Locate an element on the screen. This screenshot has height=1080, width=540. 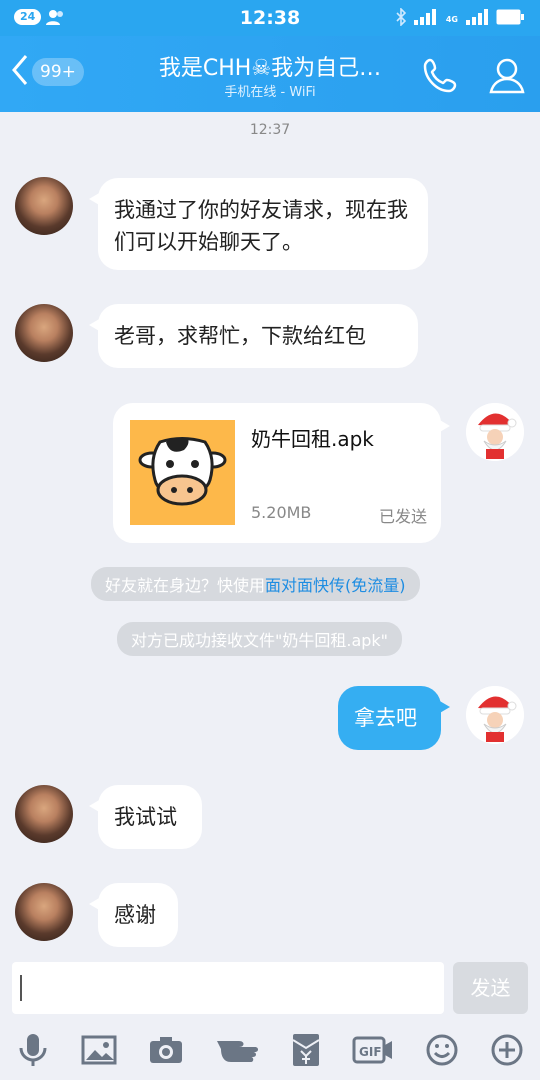
message-text: 我试试 is located at coordinates (145, 817).